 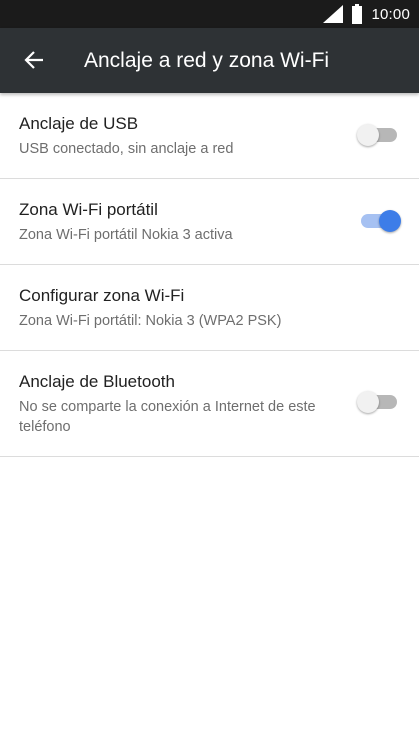 I want to click on portable-hotspot-switch, so click(x=381, y=221).